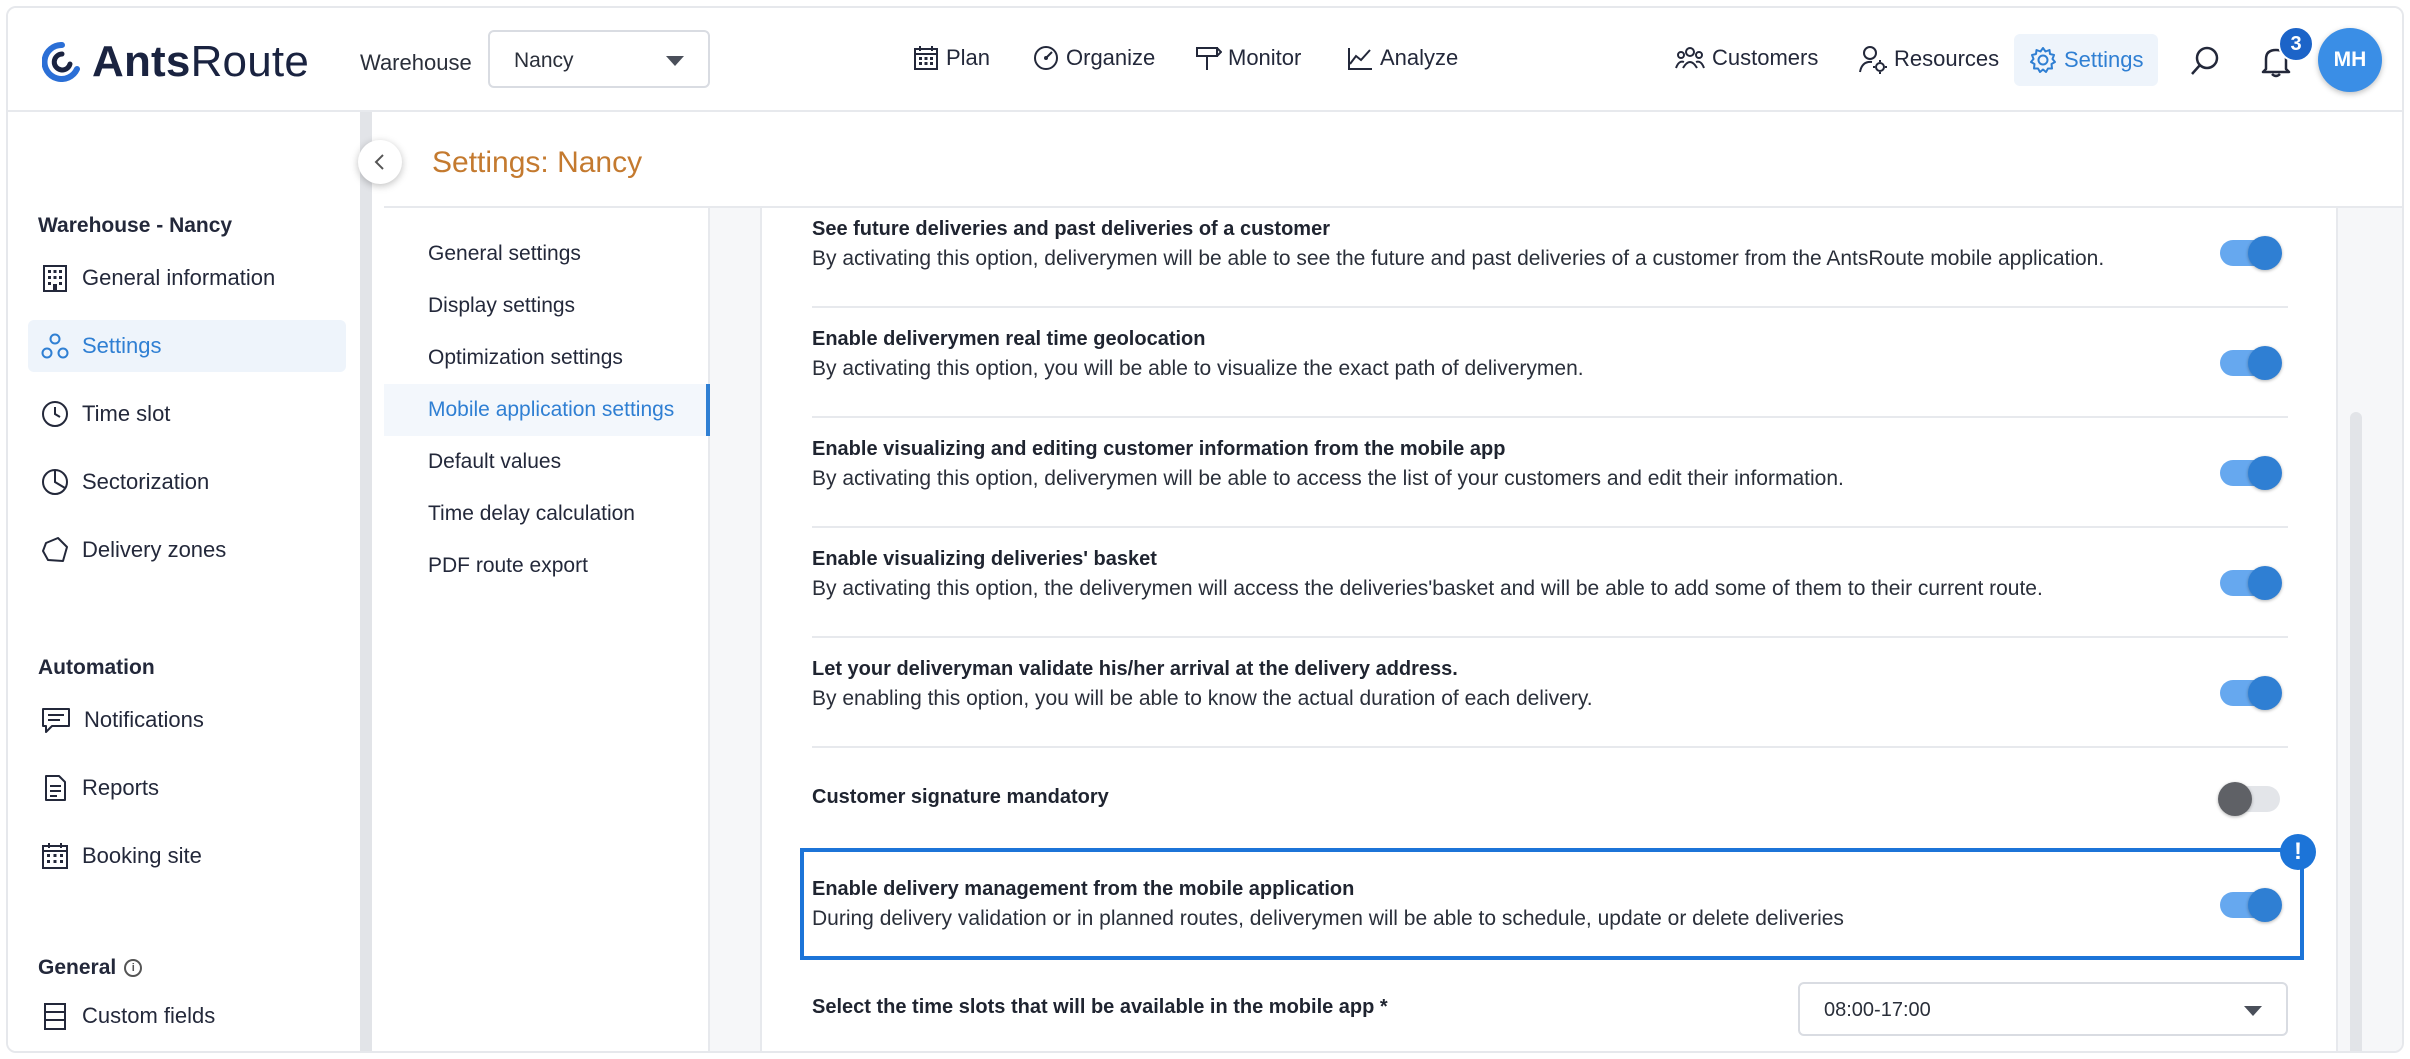  What do you see at coordinates (2356, 731) in the screenshot?
I see `content-scrollbar` at bounding box center [2356, 731].